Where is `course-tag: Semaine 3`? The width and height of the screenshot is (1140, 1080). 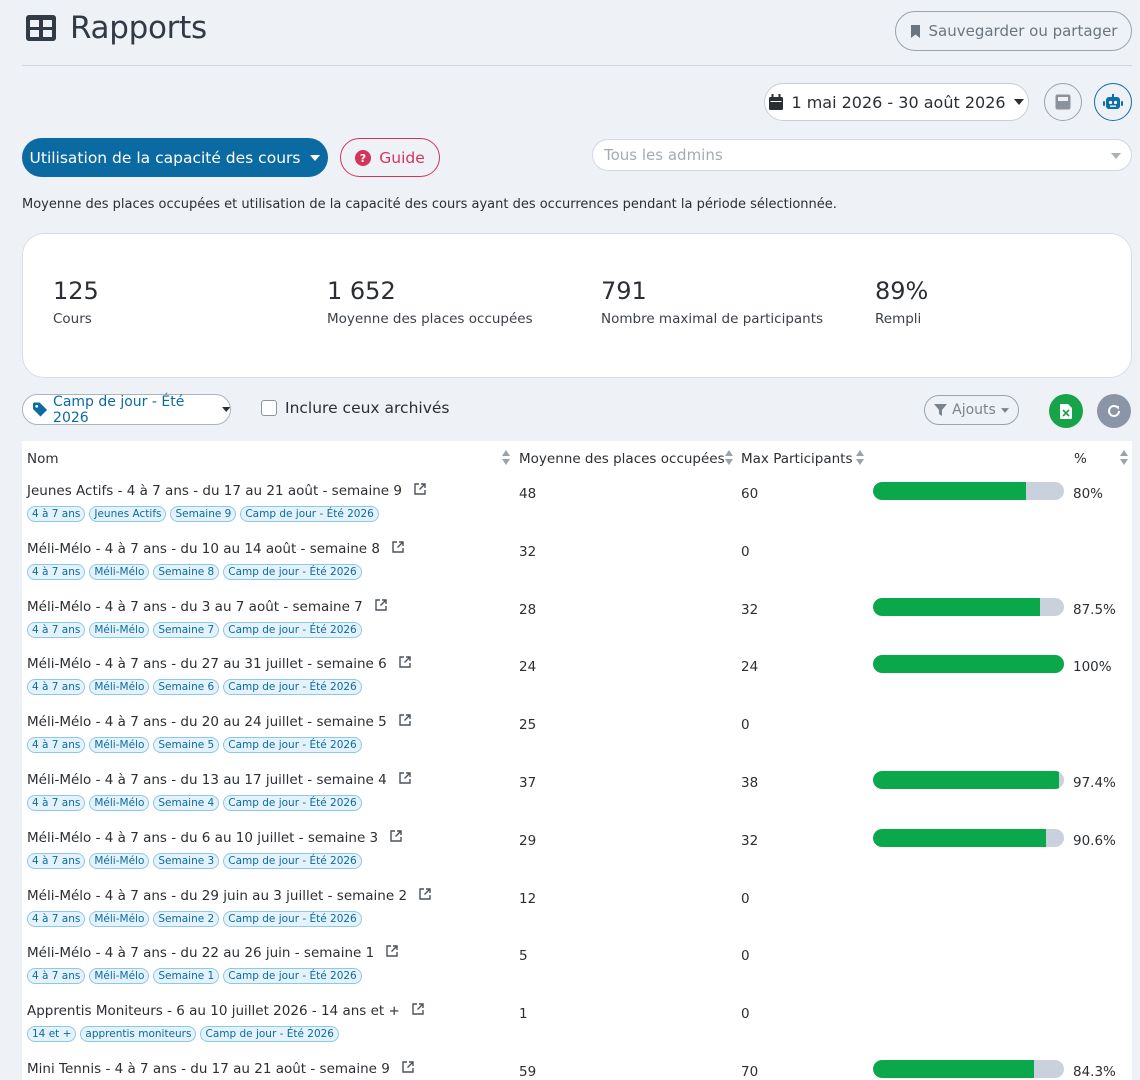
course-tag: Semaine 3 is located at coordinates (186, 860).